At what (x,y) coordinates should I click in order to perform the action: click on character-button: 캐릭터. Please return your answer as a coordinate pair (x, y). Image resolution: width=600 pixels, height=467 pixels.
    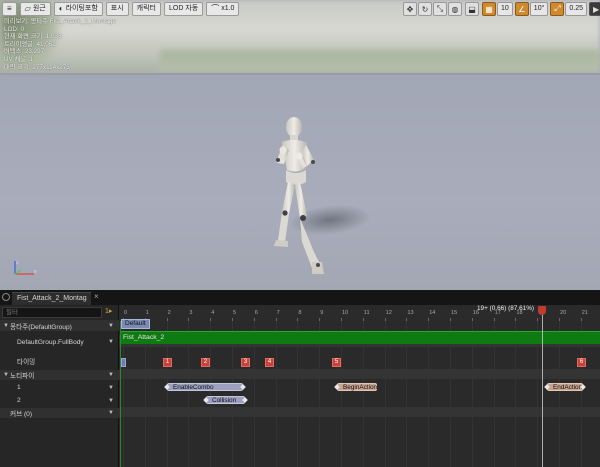
    Looking at the image, I should click on (146, 9).